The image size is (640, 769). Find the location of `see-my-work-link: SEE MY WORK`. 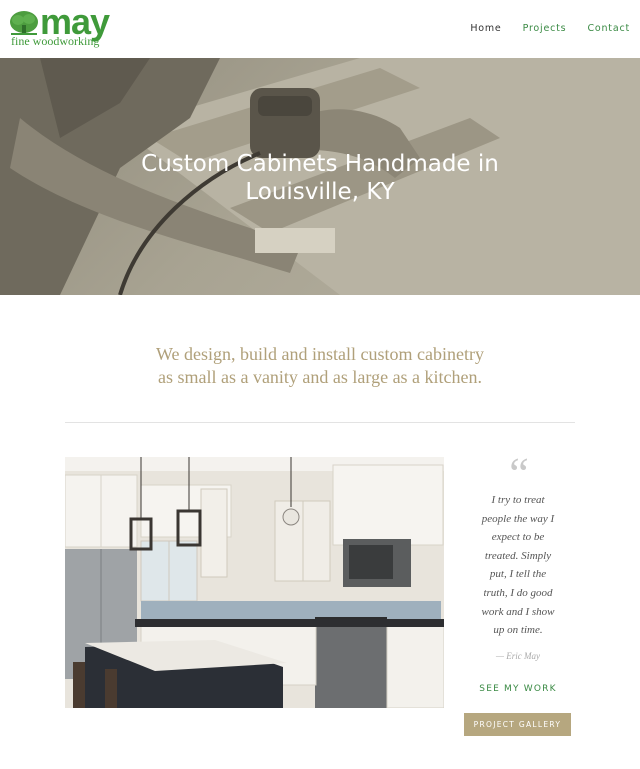

see-my-work-link: SEE MY WORK is located at coordinates (518, 689).